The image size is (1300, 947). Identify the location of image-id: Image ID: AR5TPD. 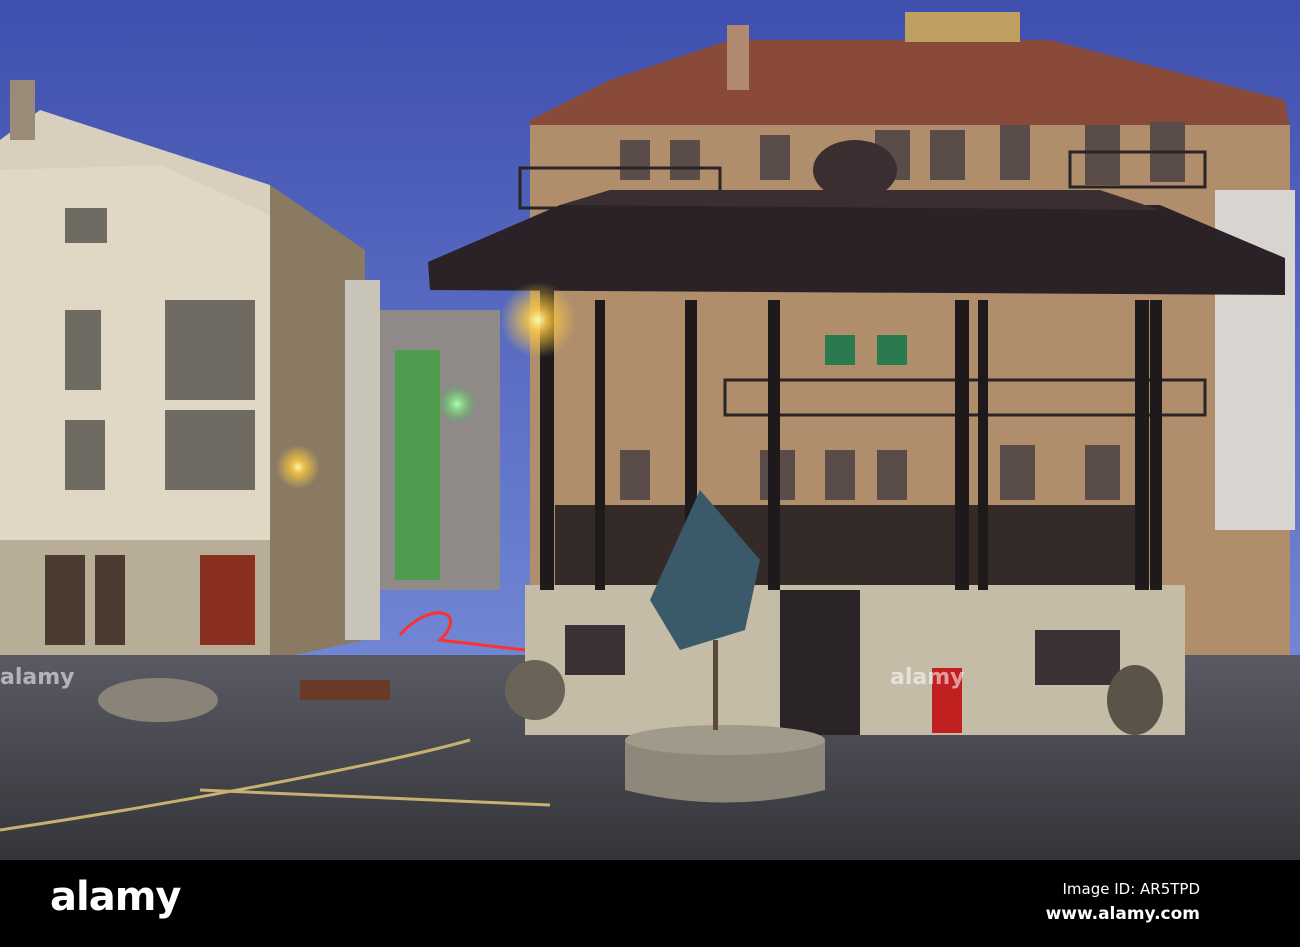
(1131, 889).